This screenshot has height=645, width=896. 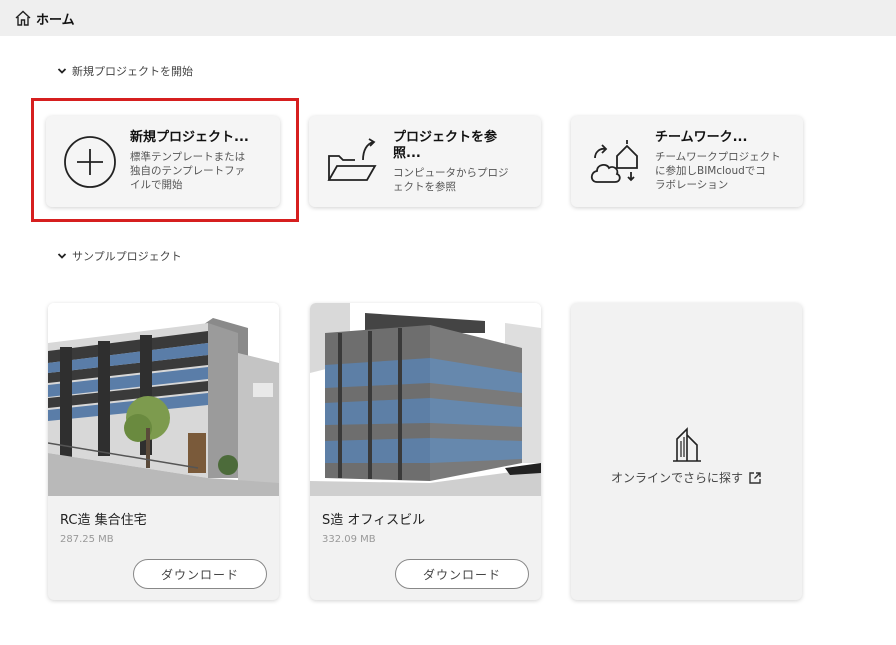 I want to click on find-more-online-link: オンラインでさらに探す, so click(x=686, y=477).